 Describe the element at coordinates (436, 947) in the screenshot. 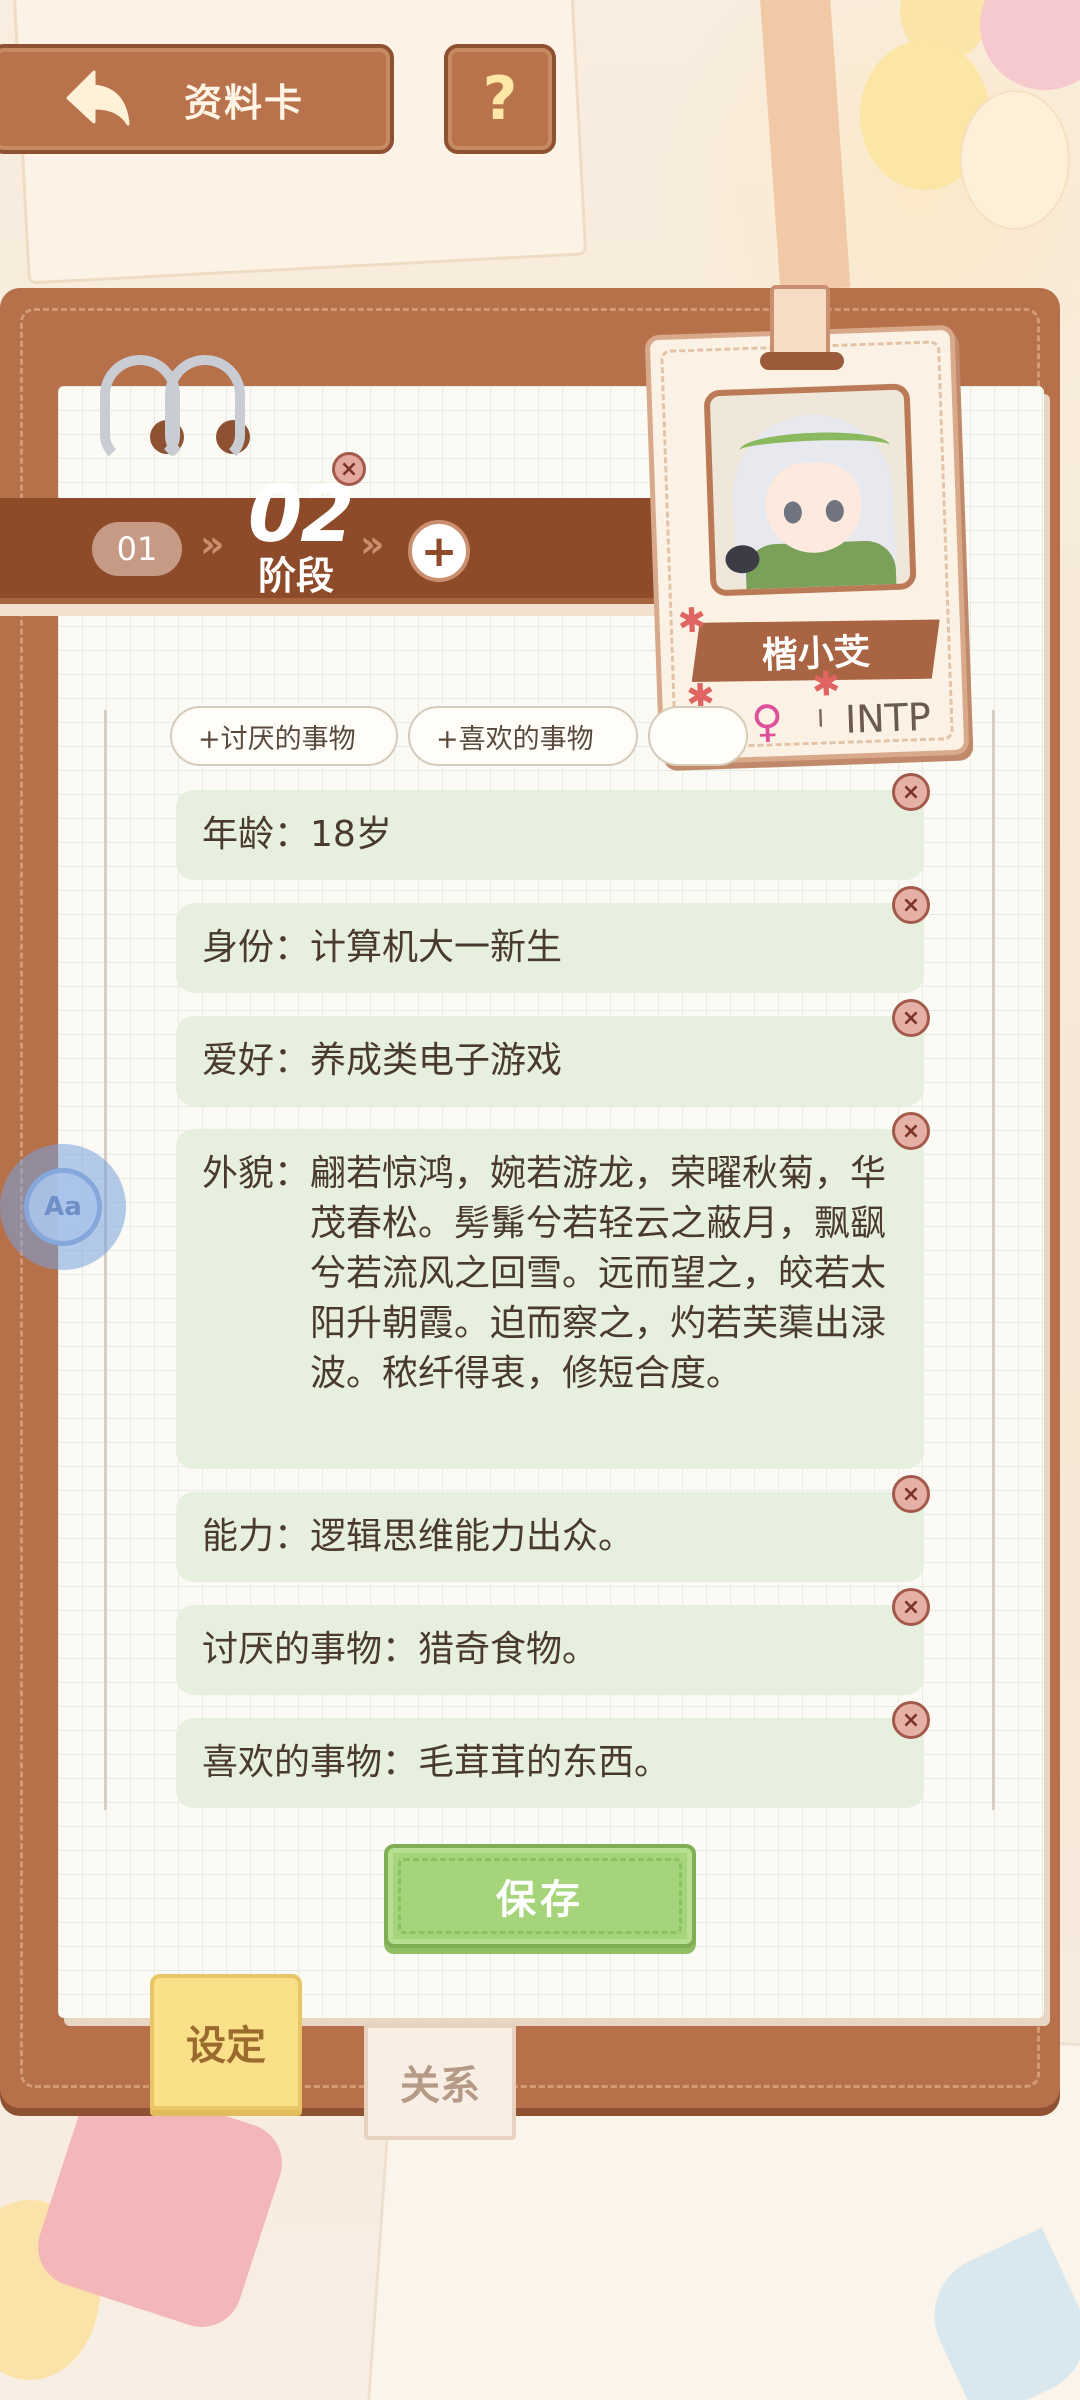

I see `field-value: 计算机大一新生` at that location.